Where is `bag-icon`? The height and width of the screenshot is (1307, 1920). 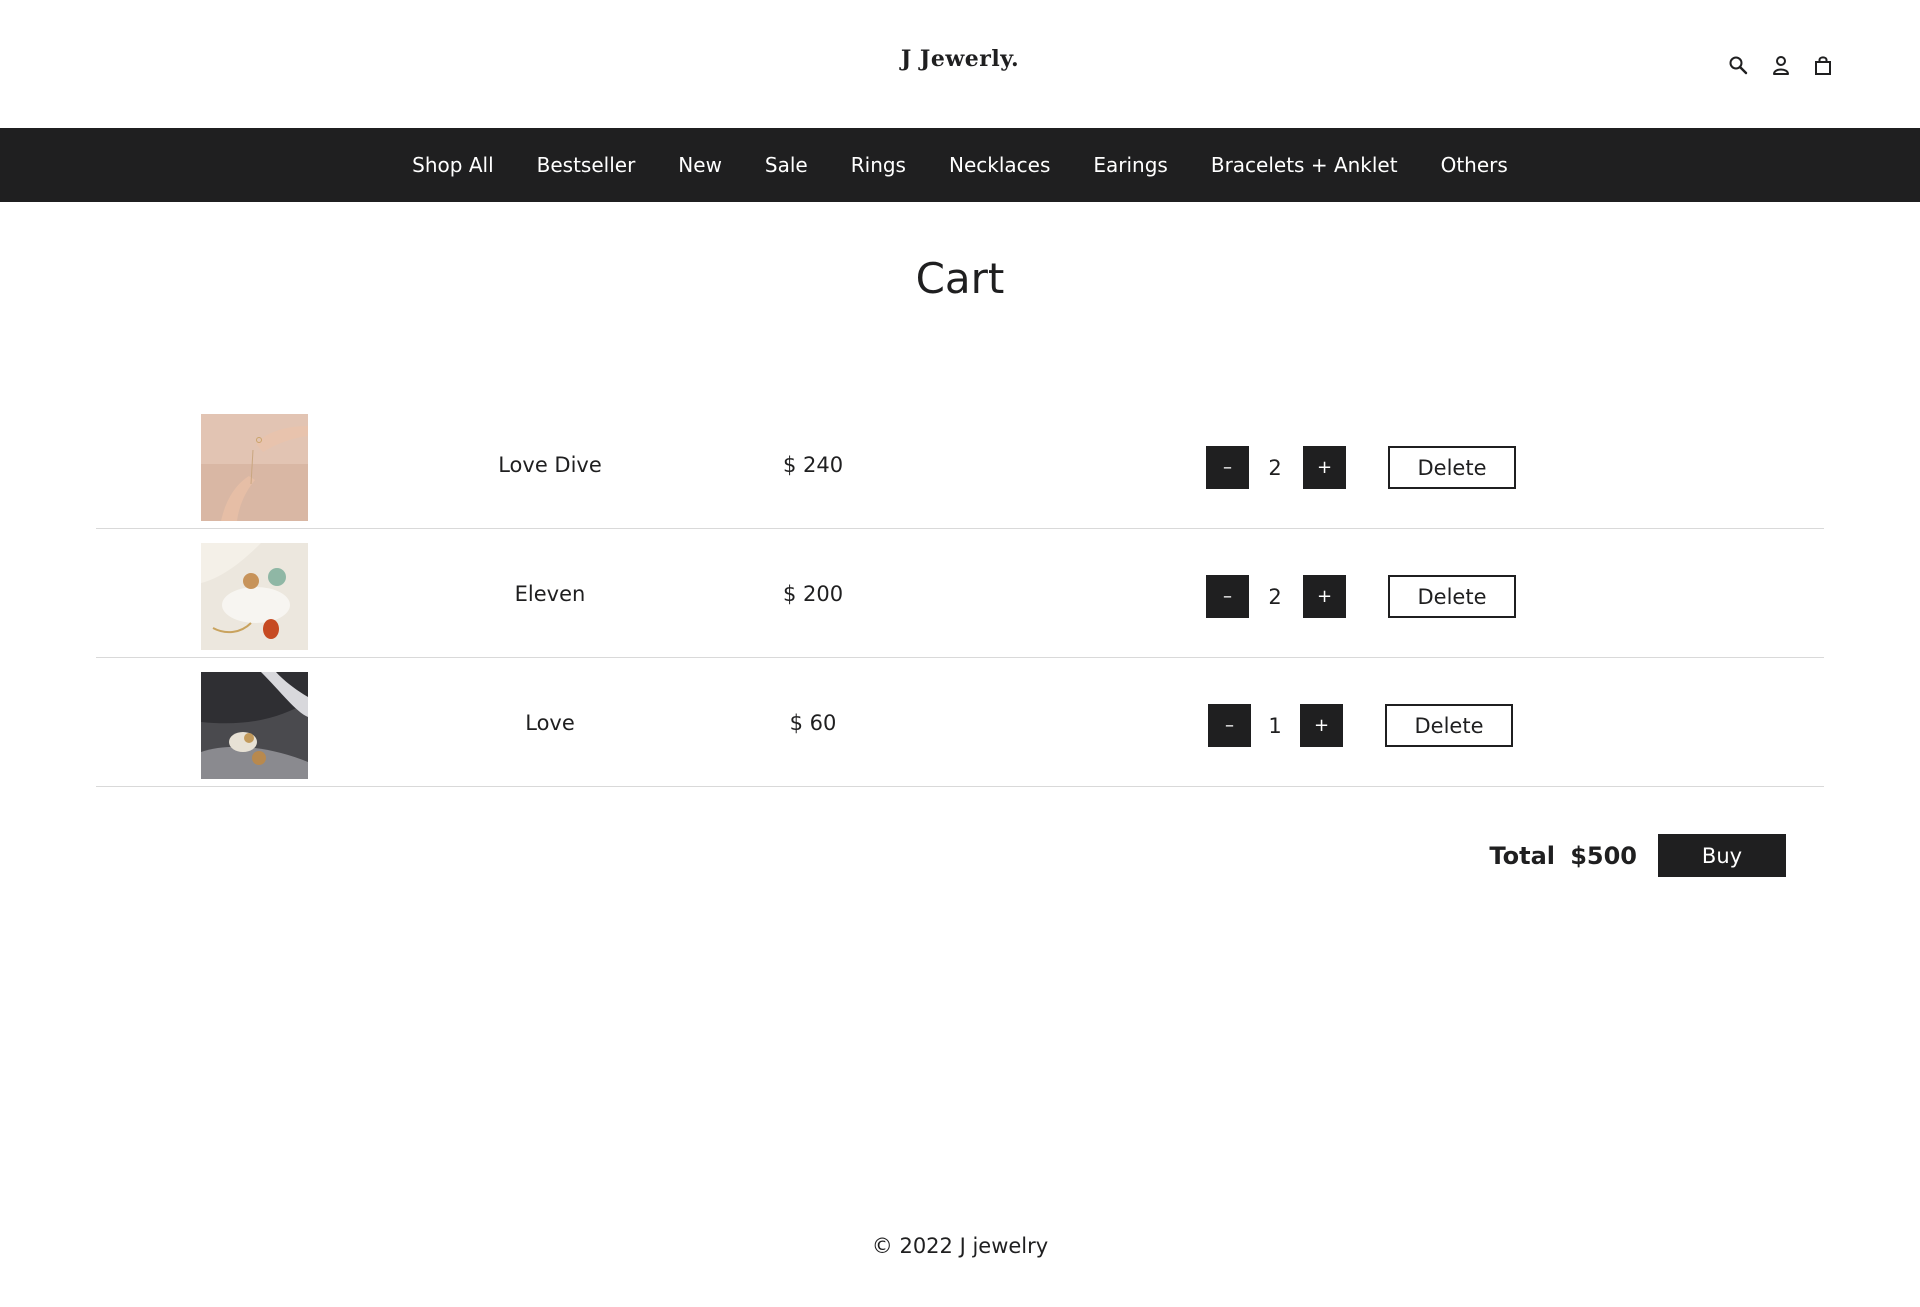 bag-icon is located at coordinates (1823, 65).